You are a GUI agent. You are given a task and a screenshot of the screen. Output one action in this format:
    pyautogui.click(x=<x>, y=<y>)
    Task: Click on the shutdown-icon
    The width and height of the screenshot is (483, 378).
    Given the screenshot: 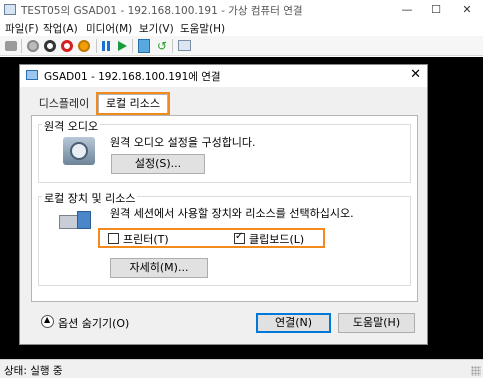 What is the action you would take?
    pyautogui.click(x=67, y=46)
    